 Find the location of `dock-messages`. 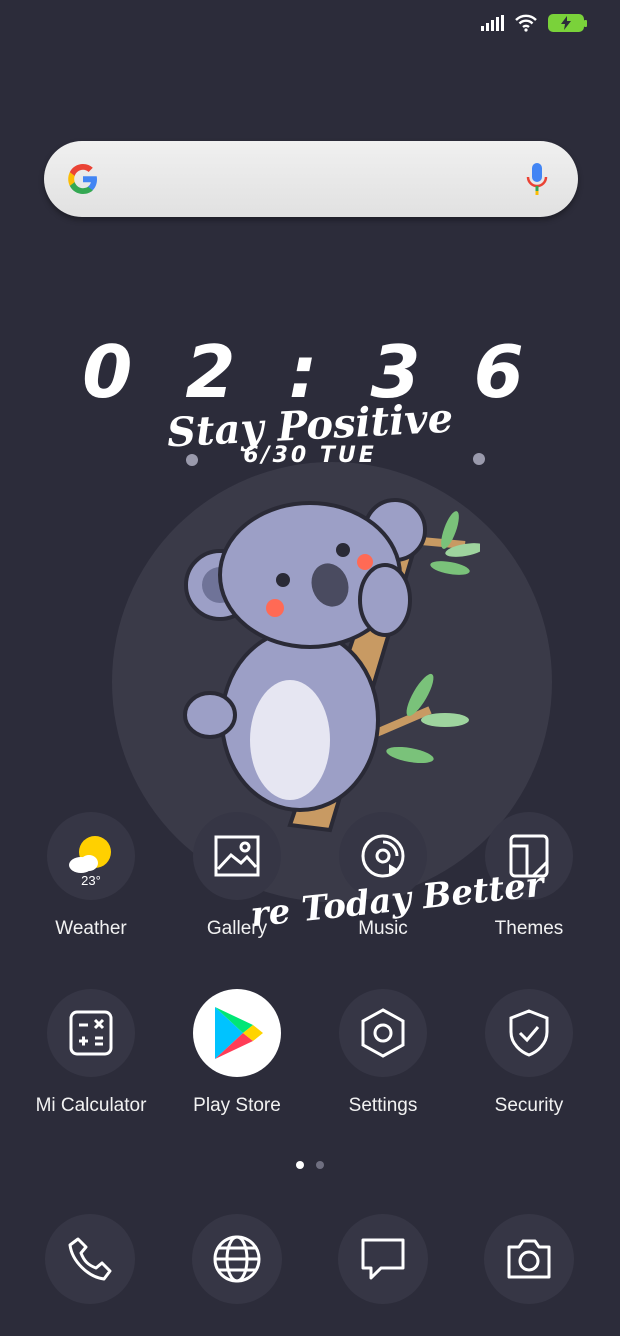

dock-messages is located at coordinates (383, 1259).